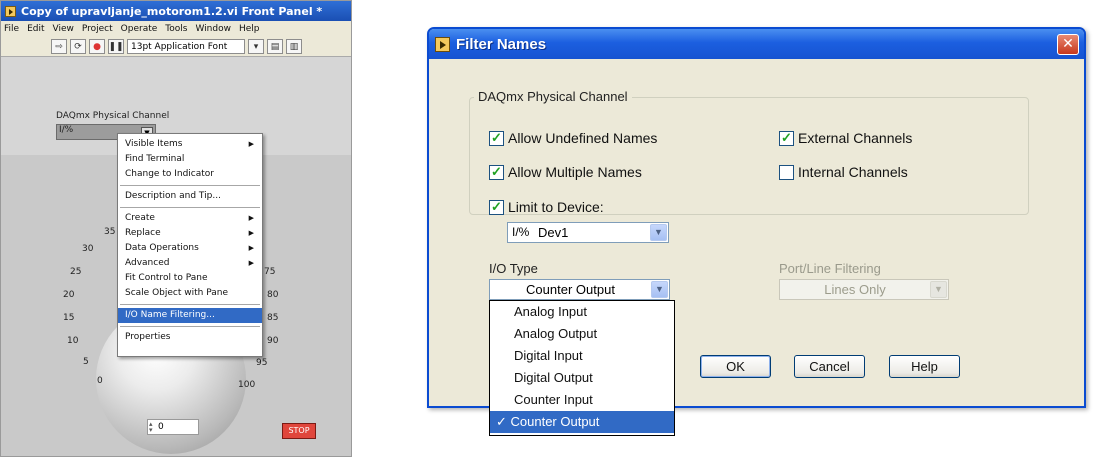 Image resolution: width=1116 pixels, height=457 pixels. I want to click on run-arrow-icon: ⇨, so click(59, 46).